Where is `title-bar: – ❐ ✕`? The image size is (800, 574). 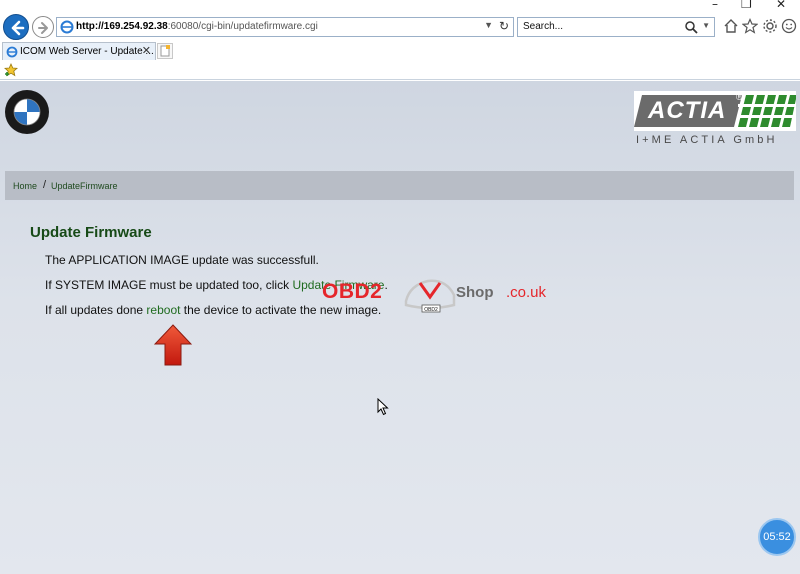 title-bar: – ❐ ✕ is located at coordinates (400, 6).